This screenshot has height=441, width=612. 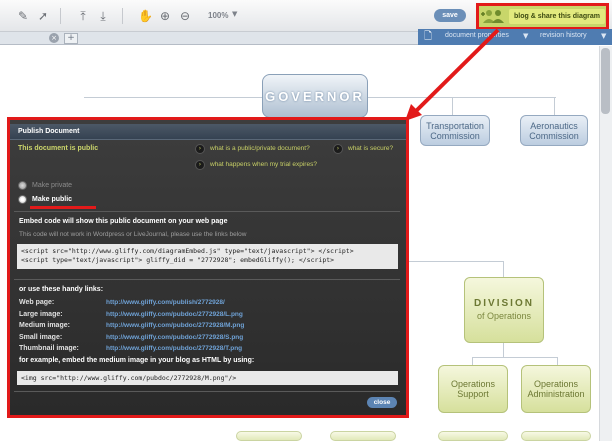 What do you see at coordinates (52, 185) in the screenshot?
I see `make-private-label: Make private` at bounding box center [52, 185].